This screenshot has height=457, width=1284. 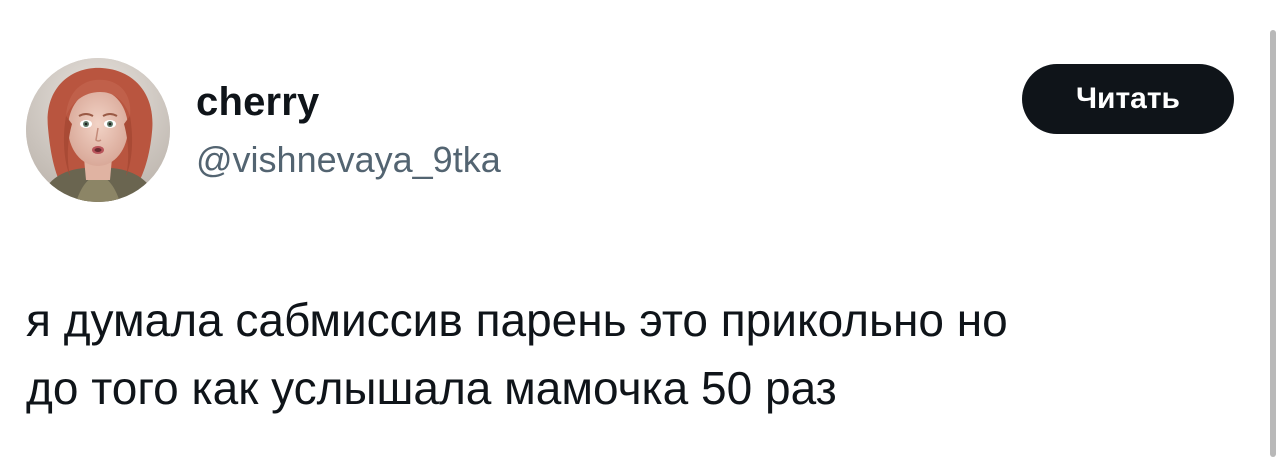 What do you see at coordinates (431, 388) in the screenshot?
I see `tweet-text-line: до того как услышала мамочка 50 раз` at bounding box center [431, 388].